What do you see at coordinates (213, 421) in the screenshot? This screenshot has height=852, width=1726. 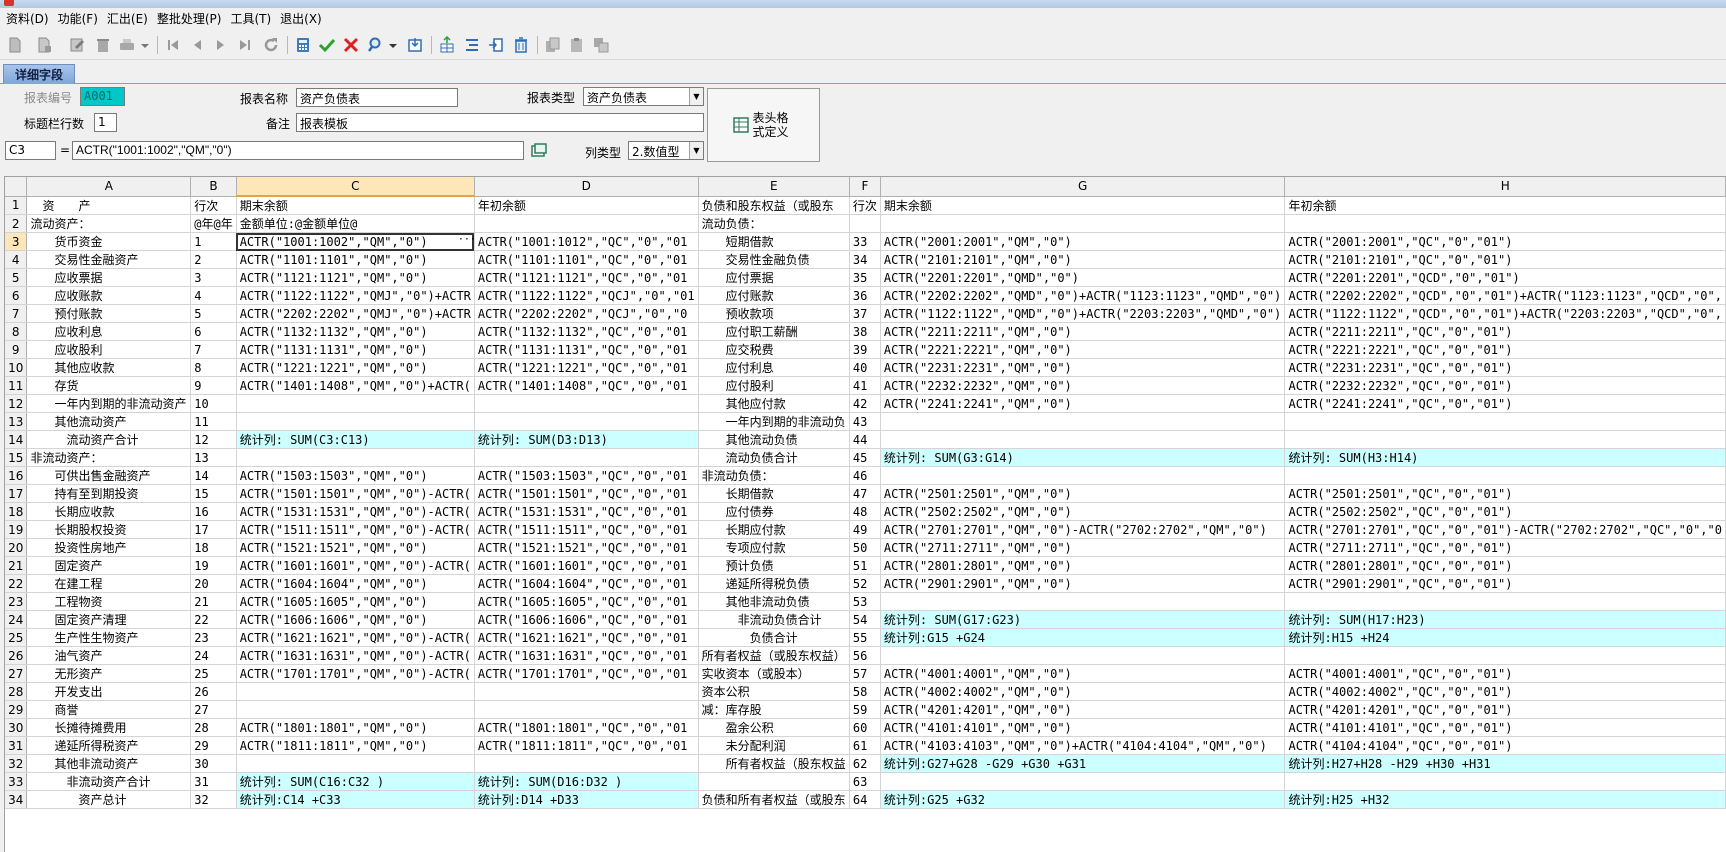 I see `grid-cell: 11` at bounding box center [213, 421].